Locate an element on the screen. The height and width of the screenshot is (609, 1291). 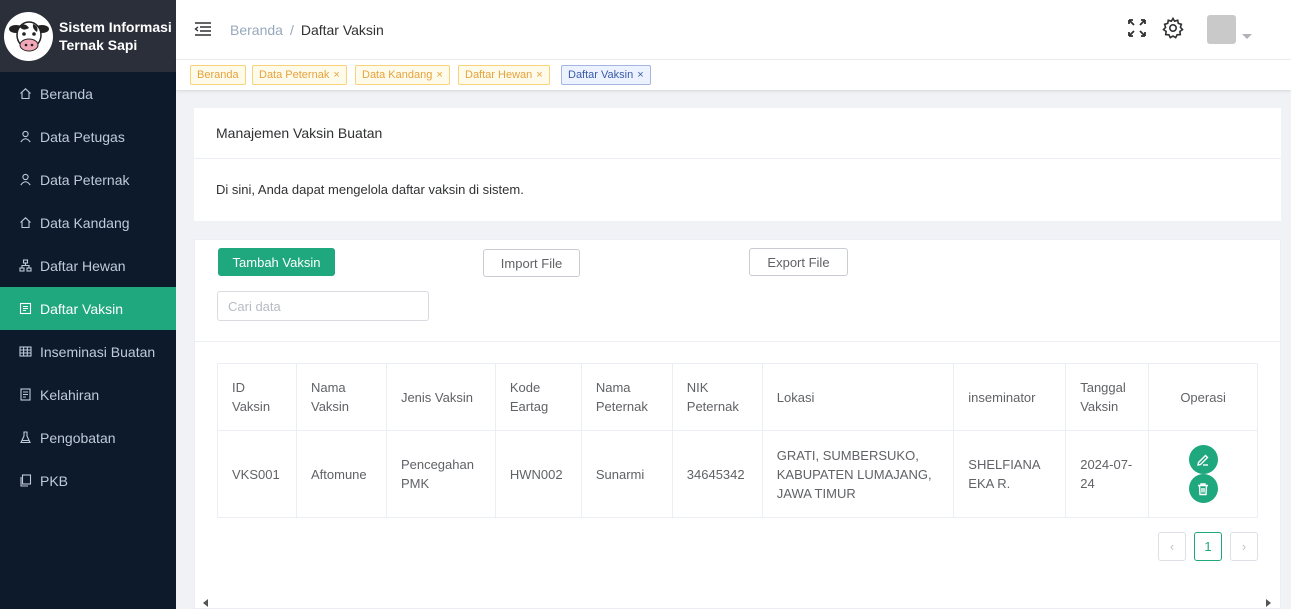
cell-text: 2024-07- is located at coordinates (1106, 464).